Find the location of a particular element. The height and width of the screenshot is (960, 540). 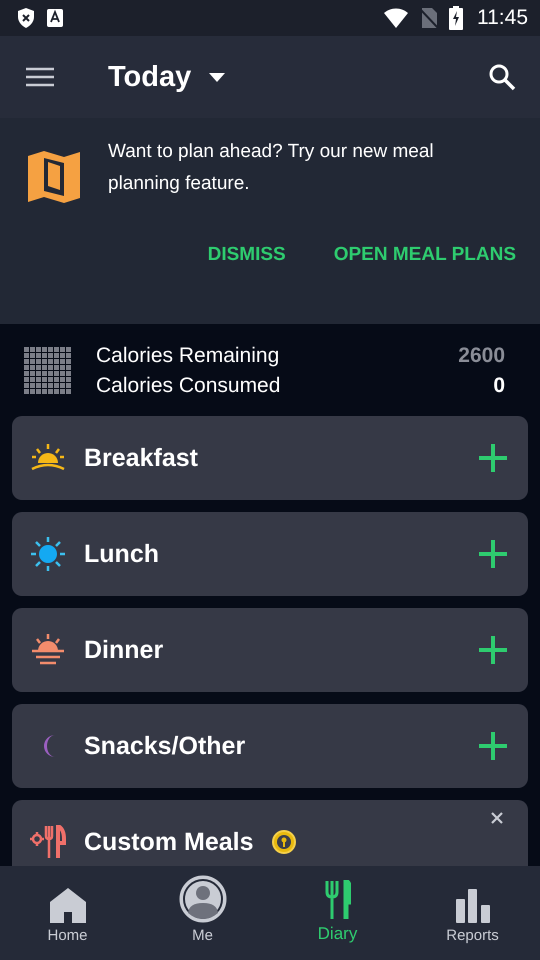

meal-name: Custom Meals is located at coordinates (169, 842).